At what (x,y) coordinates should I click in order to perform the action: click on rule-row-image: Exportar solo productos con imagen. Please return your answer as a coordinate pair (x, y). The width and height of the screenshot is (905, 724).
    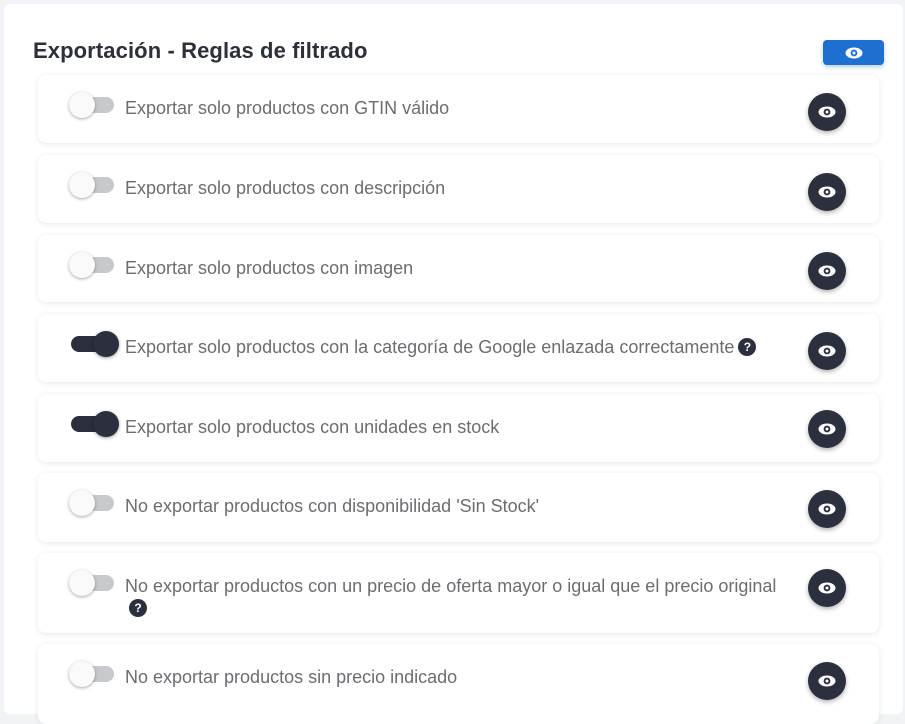
    Looking at the image, I should click on (458, 268).